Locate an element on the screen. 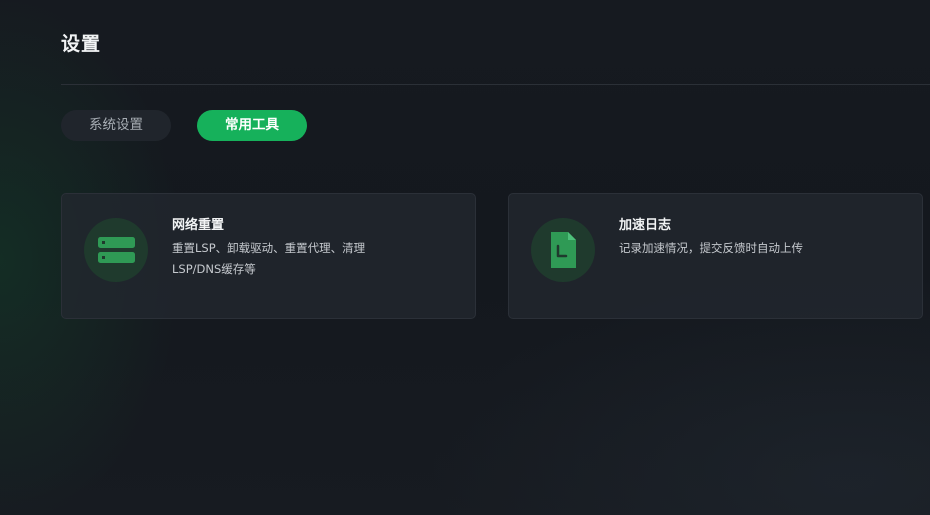 The image size is (930, 515). network-reset-icon-circle is located at coordinates (116, 250).